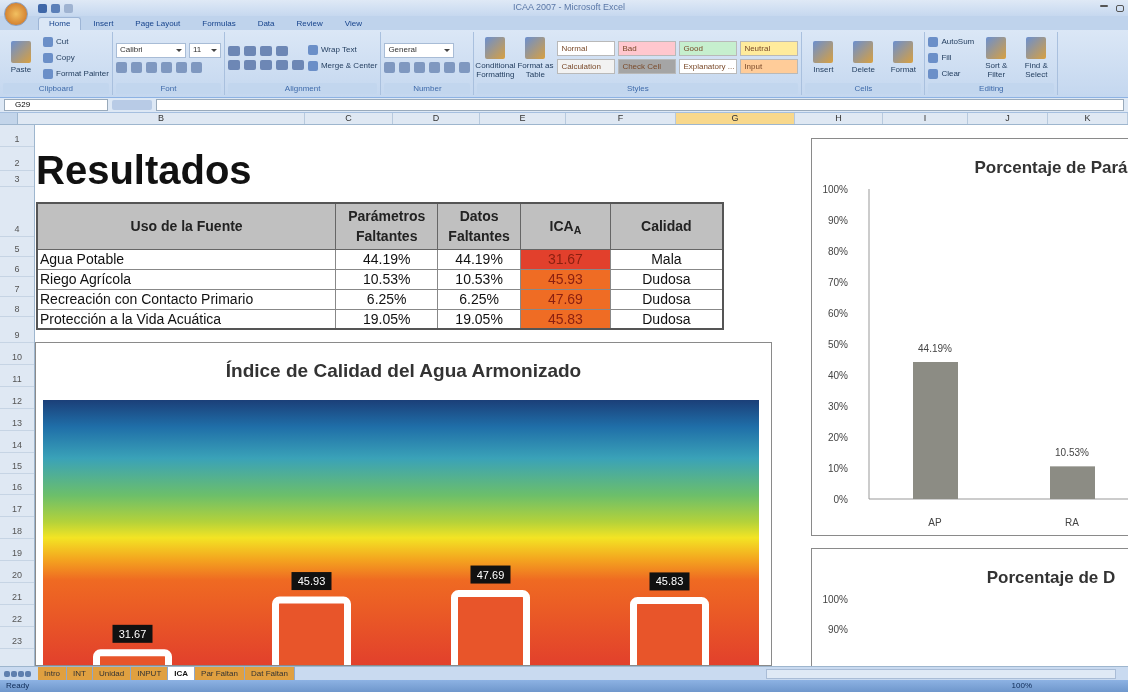  Describe the element at coordinates (9, 118) in the screenshot. I see `select-all-corner` at that location.